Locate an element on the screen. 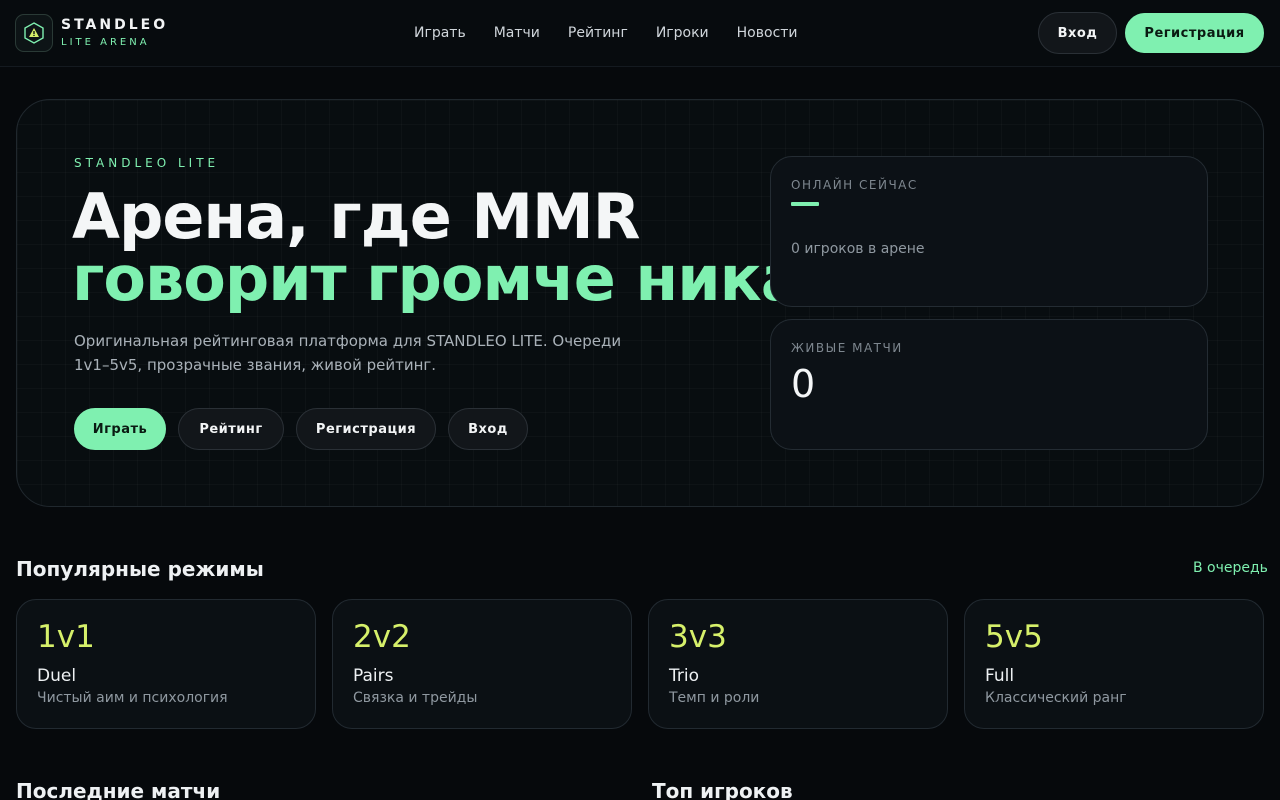 This screenshot has height=800, width=1280. header-login-button: Вход is located at coordinates (1077, 33).